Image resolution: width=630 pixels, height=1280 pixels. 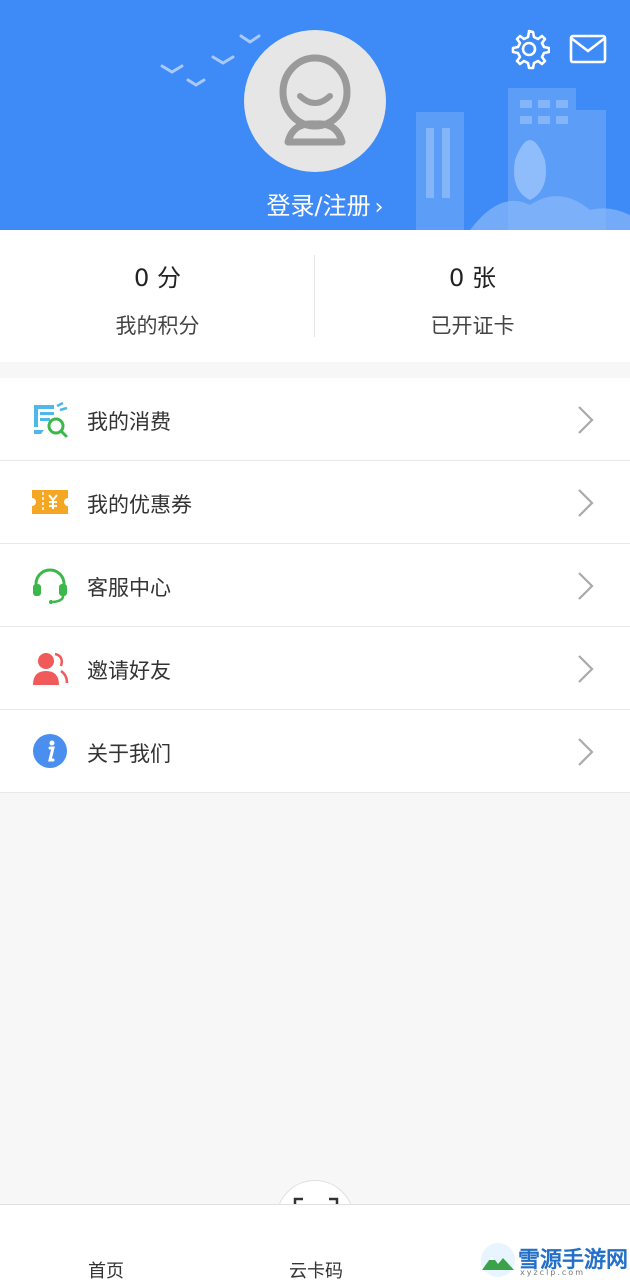 I want to click on menu-item-customer-service: 客服中心, so click(x=315, y=585).